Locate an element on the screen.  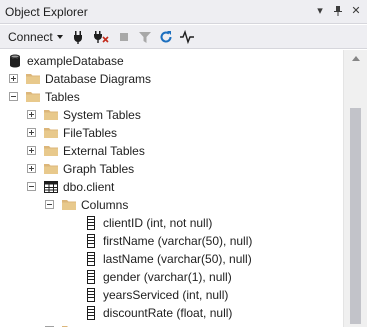
tree-node: clientID (int, not null) is located at coordinates (171, 223).